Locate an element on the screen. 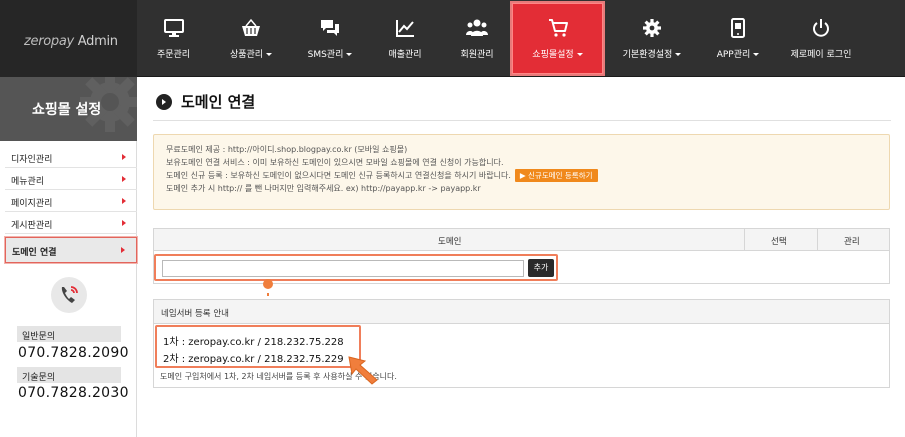 This screenshot has width=905, height=437. sidebar-item-label: 디자인관리 is located at coordinates (32, 160).